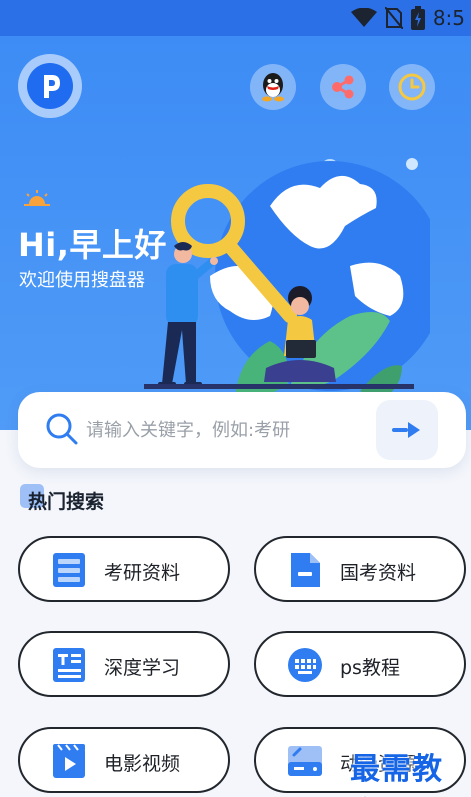  I want to click on category-label: 考研资料, so click(142, 573).